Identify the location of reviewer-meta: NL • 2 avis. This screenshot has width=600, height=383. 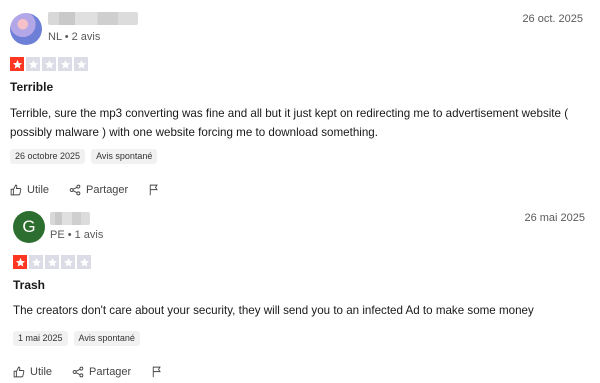
(74, 37).